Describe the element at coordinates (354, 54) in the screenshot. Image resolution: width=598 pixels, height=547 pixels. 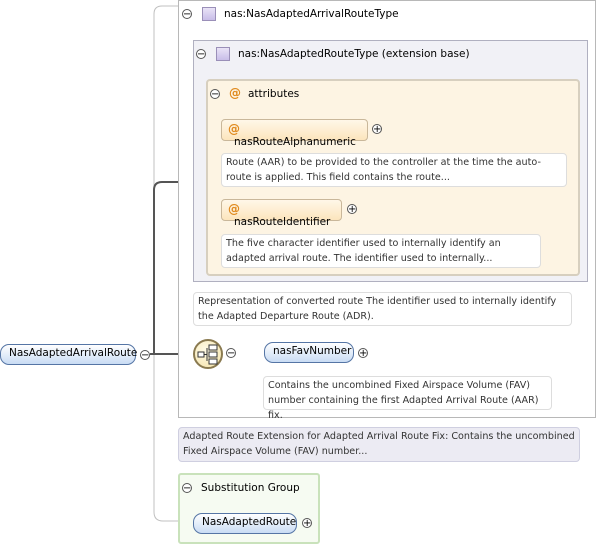
I see `extension-name: nas:NasAdaptedRouteType (extension base)` at that location.